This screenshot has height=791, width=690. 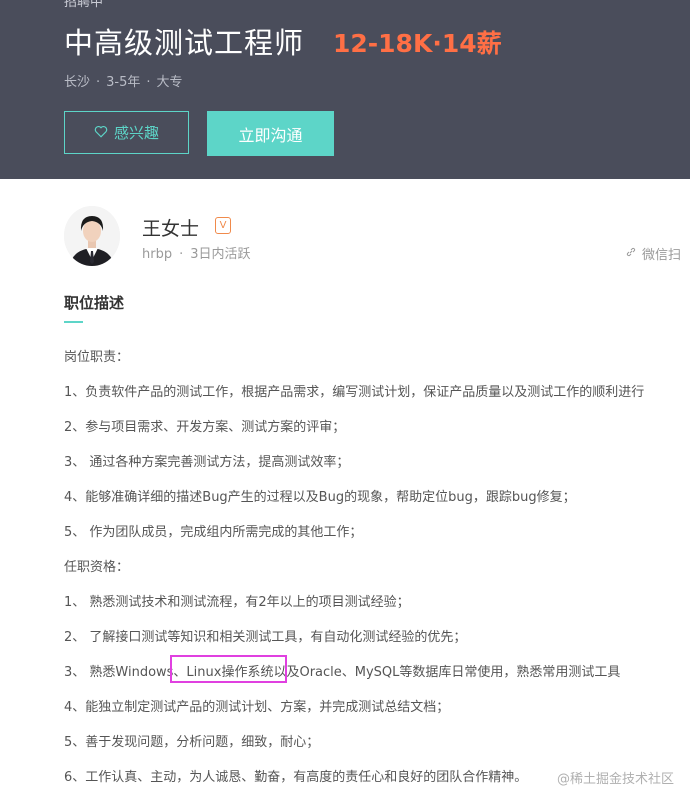 I want to click on desc-line: 5、 作为团队成员，完成组内所需完成的其他工作；, so click(x=213, y=532).